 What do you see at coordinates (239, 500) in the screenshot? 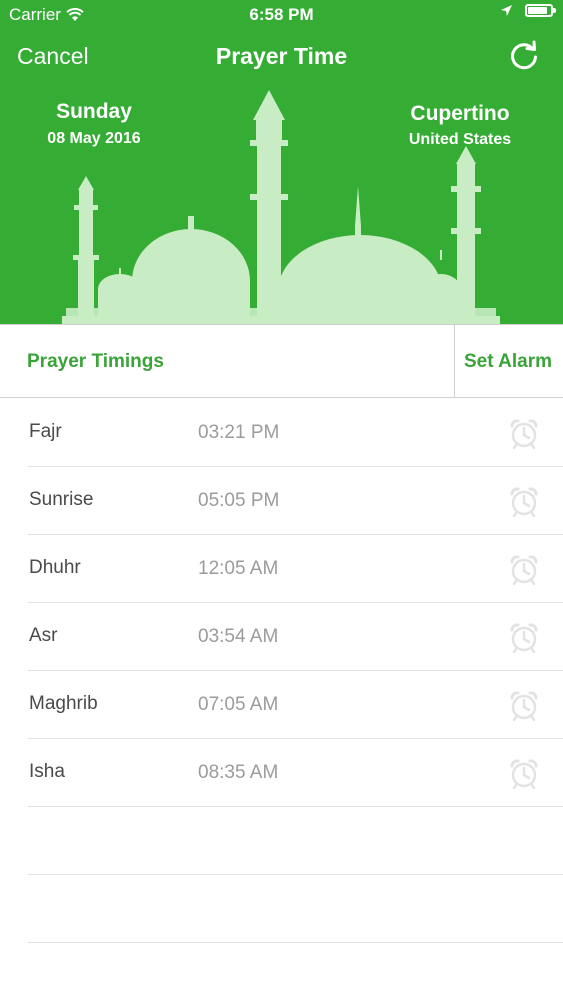
I see `prayer-time: 05:05 PM` at bounding box center [239, 500].